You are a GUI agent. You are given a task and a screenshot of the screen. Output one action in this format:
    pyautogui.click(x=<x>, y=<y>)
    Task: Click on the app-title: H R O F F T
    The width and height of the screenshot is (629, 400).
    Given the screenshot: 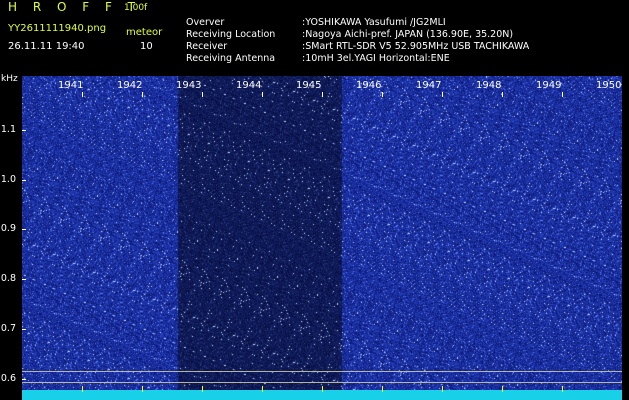 What is the action you would take?
    pyautogui.click(x=75, y=7)
    